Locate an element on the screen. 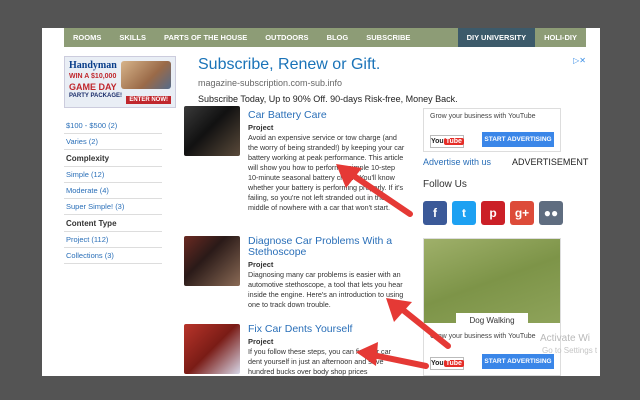 The image size is (640, 400). pinterest-icon: p is located at coordinates (493, 213).